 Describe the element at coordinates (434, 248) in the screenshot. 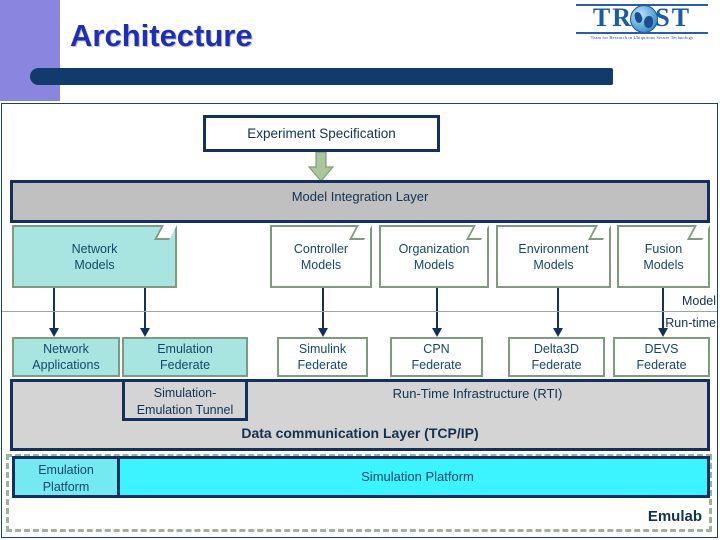

I see `model-box-line1: Organization` at that location.